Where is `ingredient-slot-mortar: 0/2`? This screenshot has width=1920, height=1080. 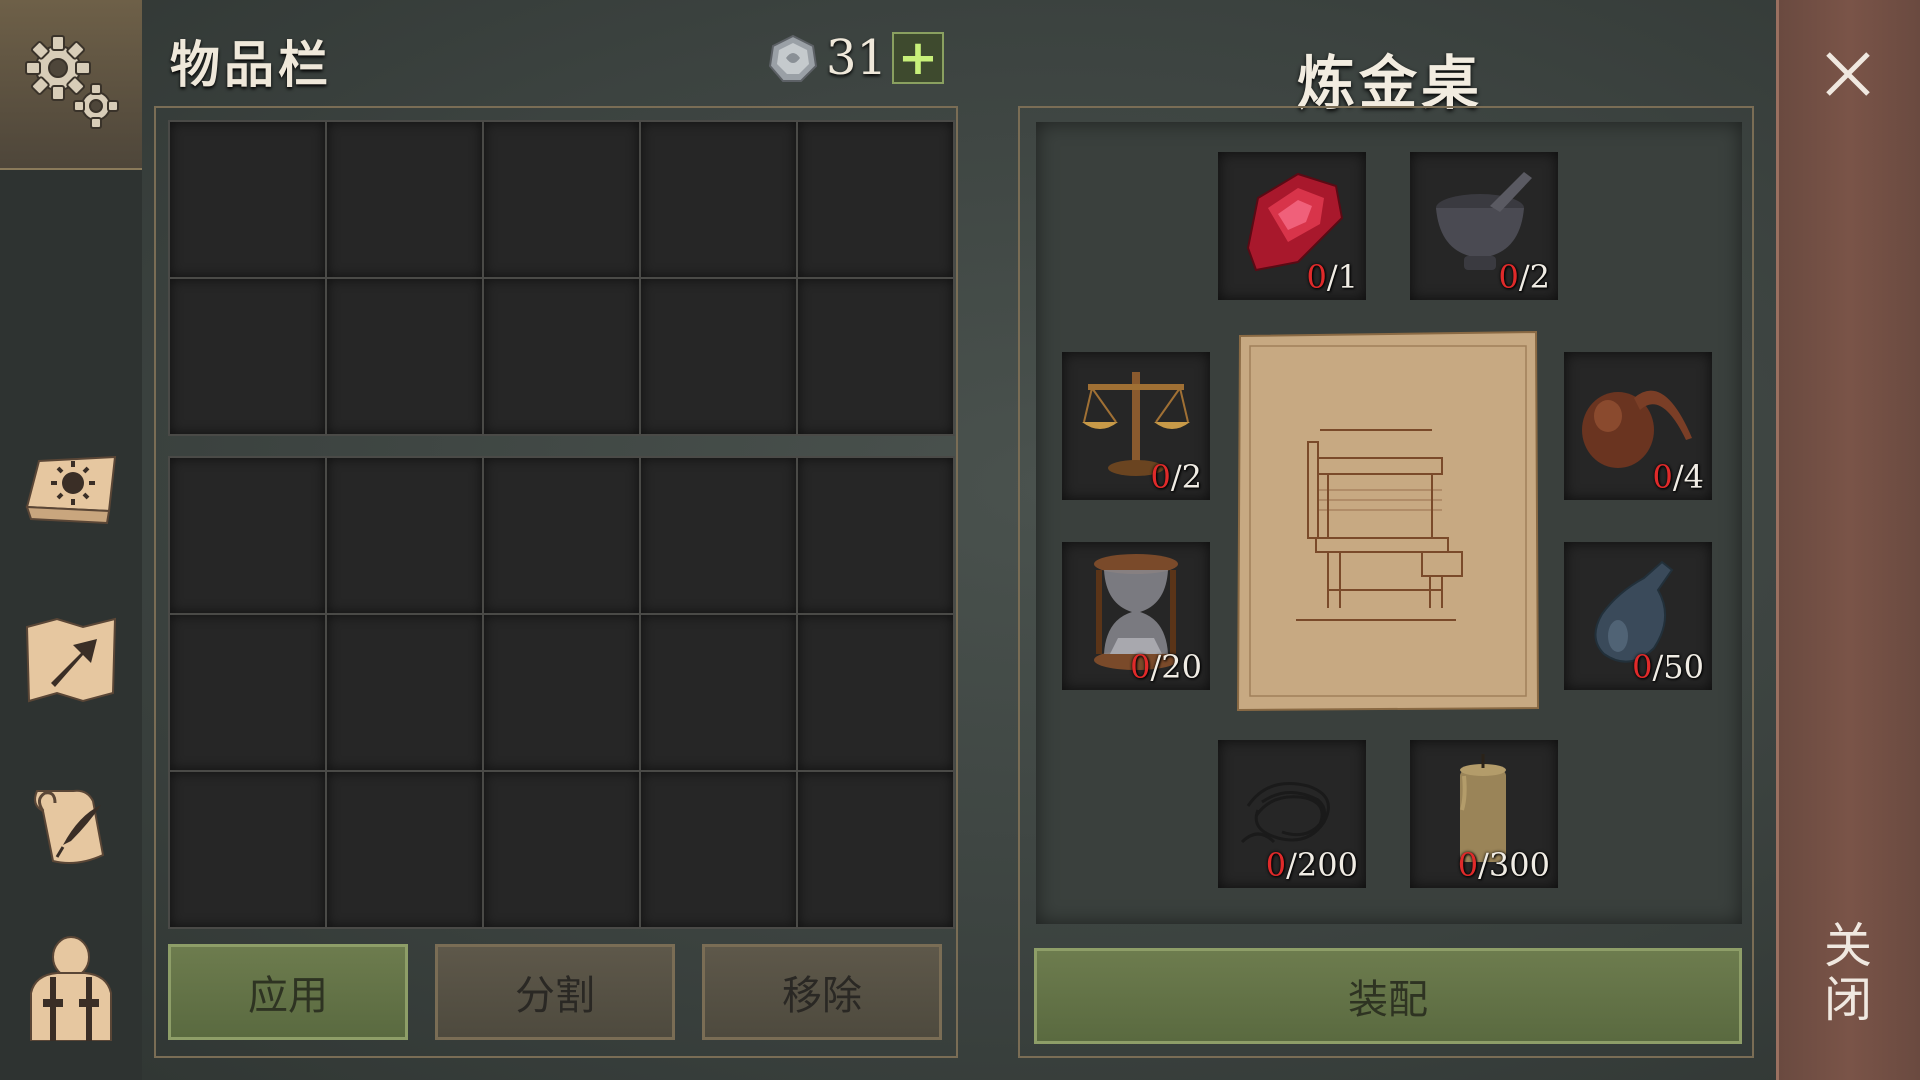 ingredient-slot-mortar: 0/2 is located at coordinates (1484, 226).